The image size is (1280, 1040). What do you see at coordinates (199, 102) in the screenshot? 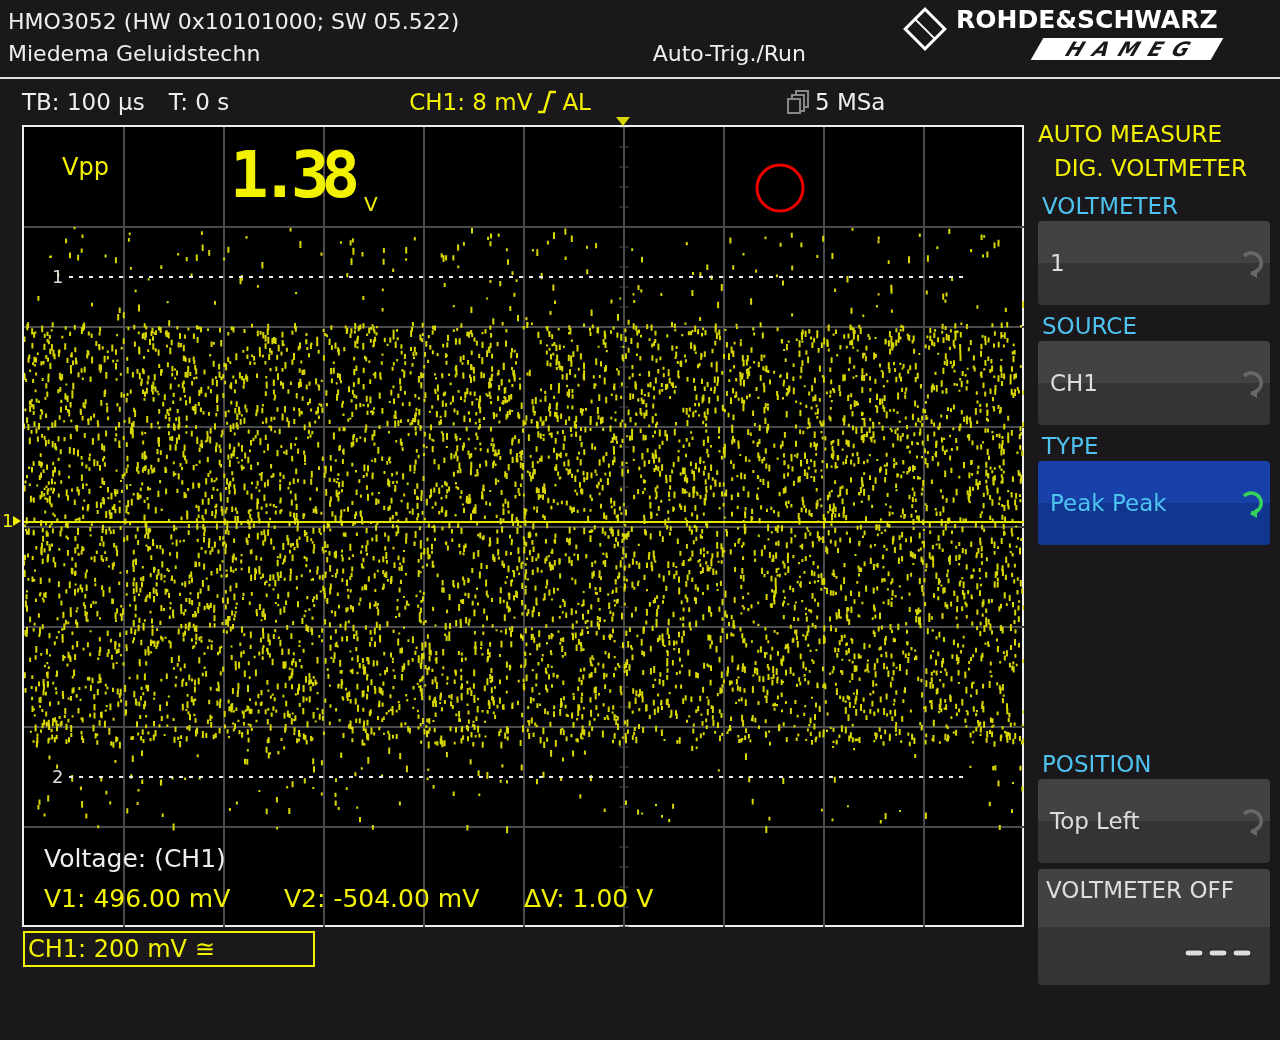
I see `trigger-time-label: T: 0 s` at bounding box center [199, 102].